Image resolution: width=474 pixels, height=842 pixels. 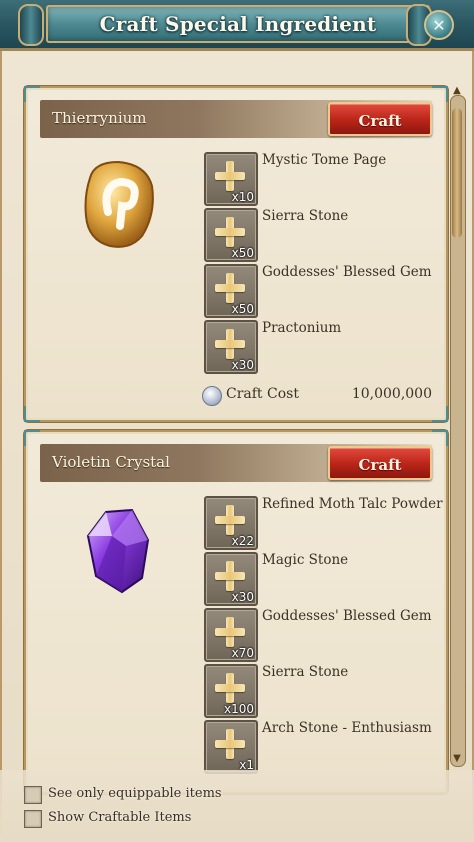 What do you see at coordinates (135, 793) in the screenshot?
I see `equippable-label: See only equippable items` at bounding box center [135, 793].